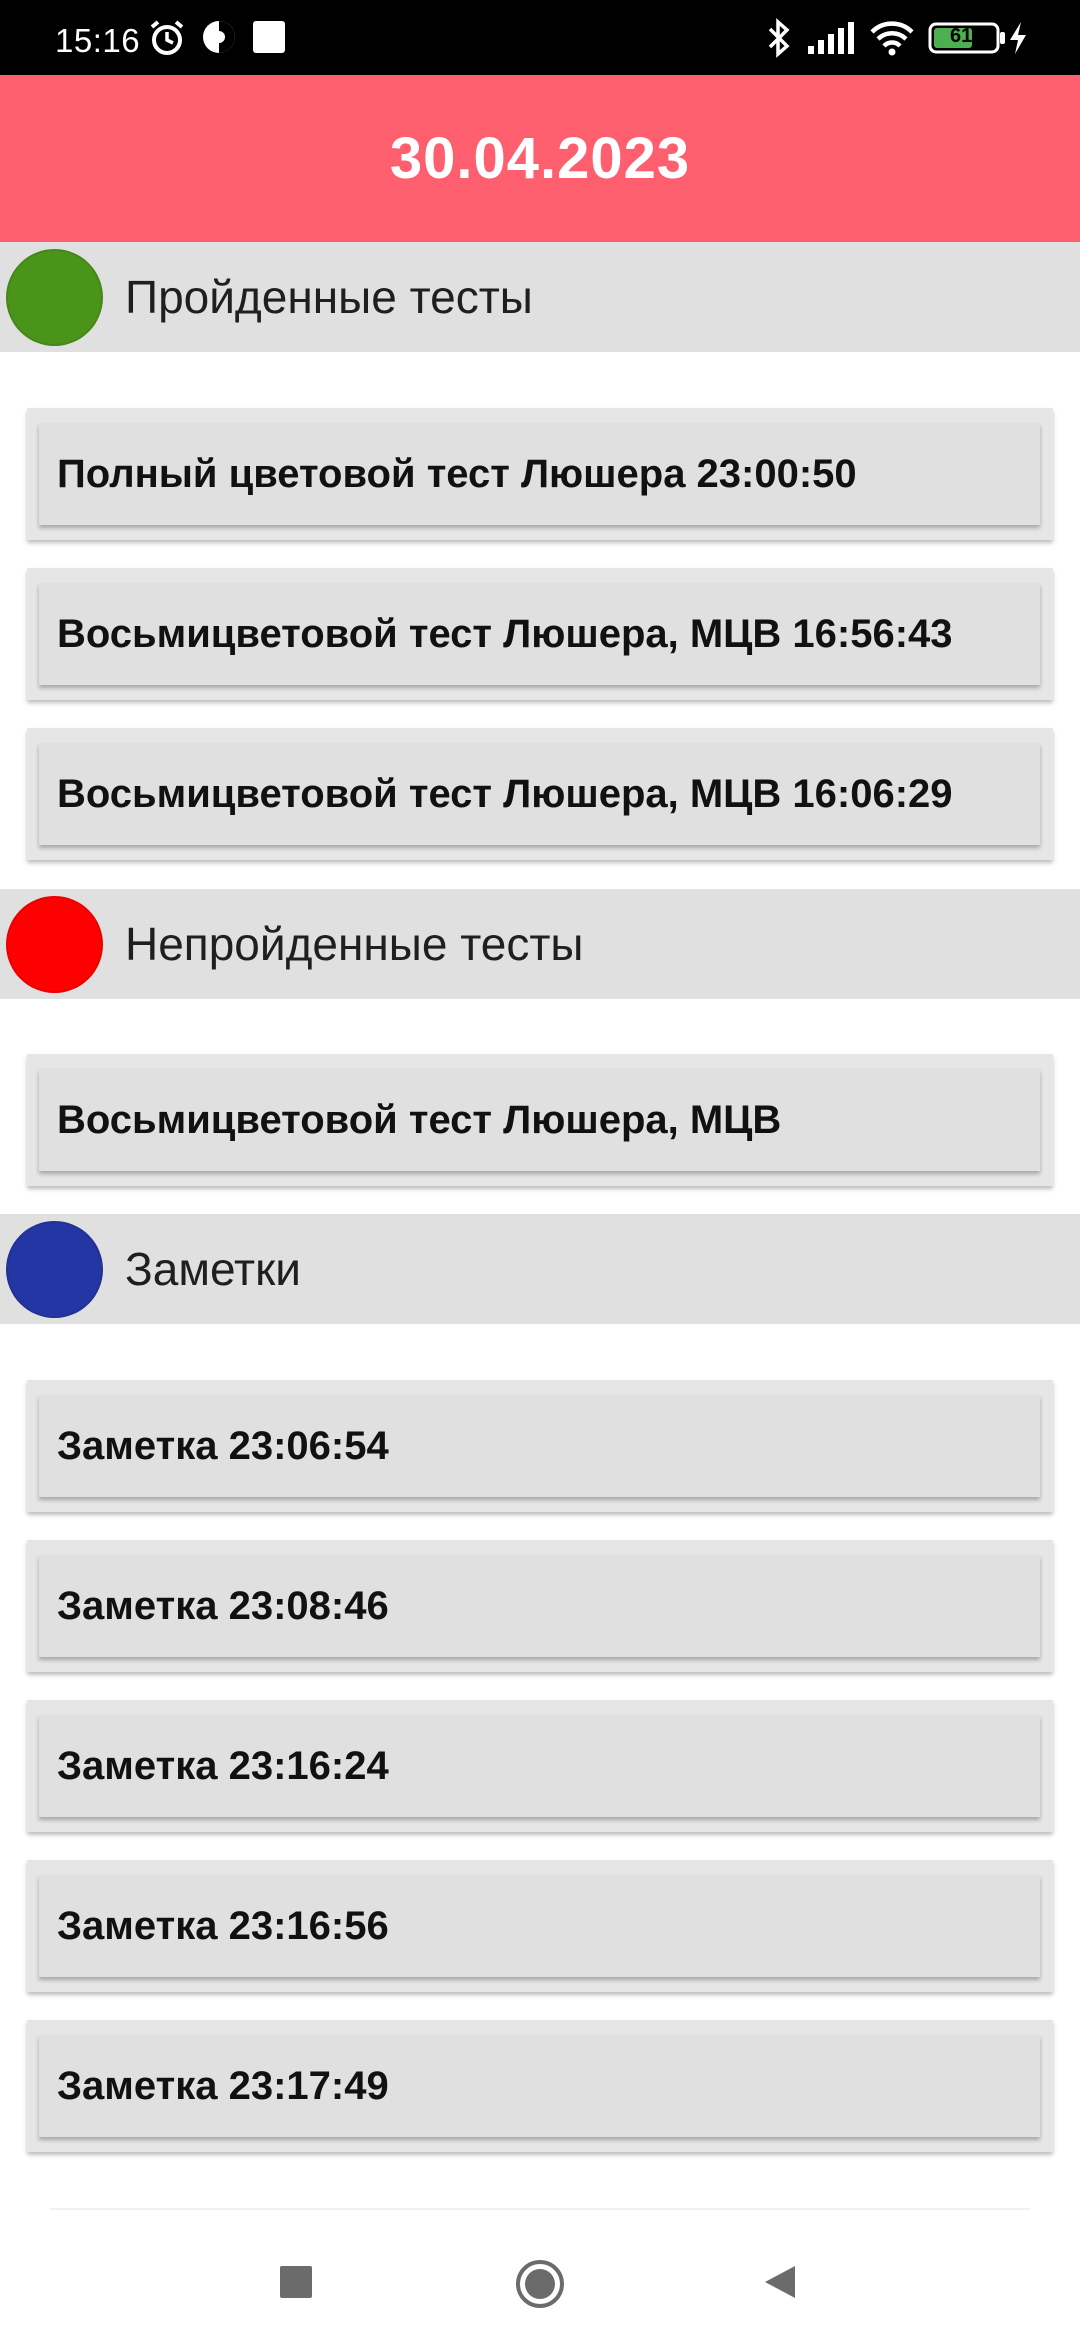  What do you see at coordinates (223, 1765) in the screenshot?
I see `list-item-label: Заметка 23:16:24` at bounding box center [223, 1765].